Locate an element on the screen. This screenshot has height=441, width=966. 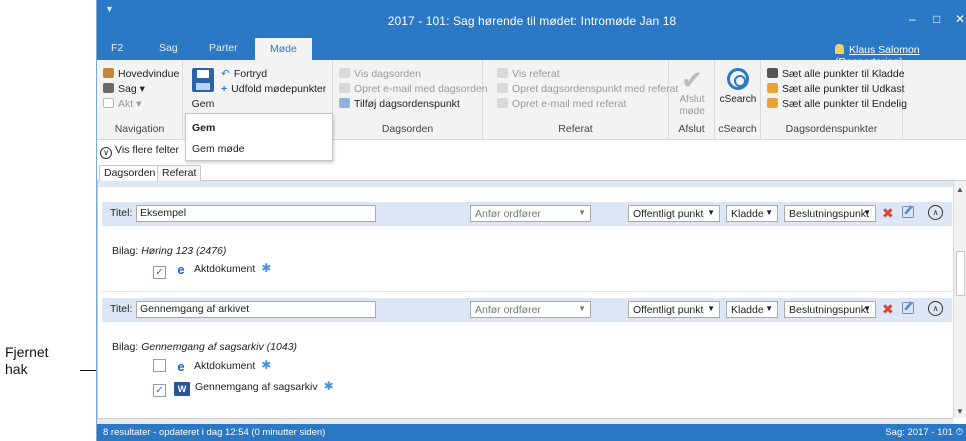
word-icon: W is located at coordinates (182, 389).